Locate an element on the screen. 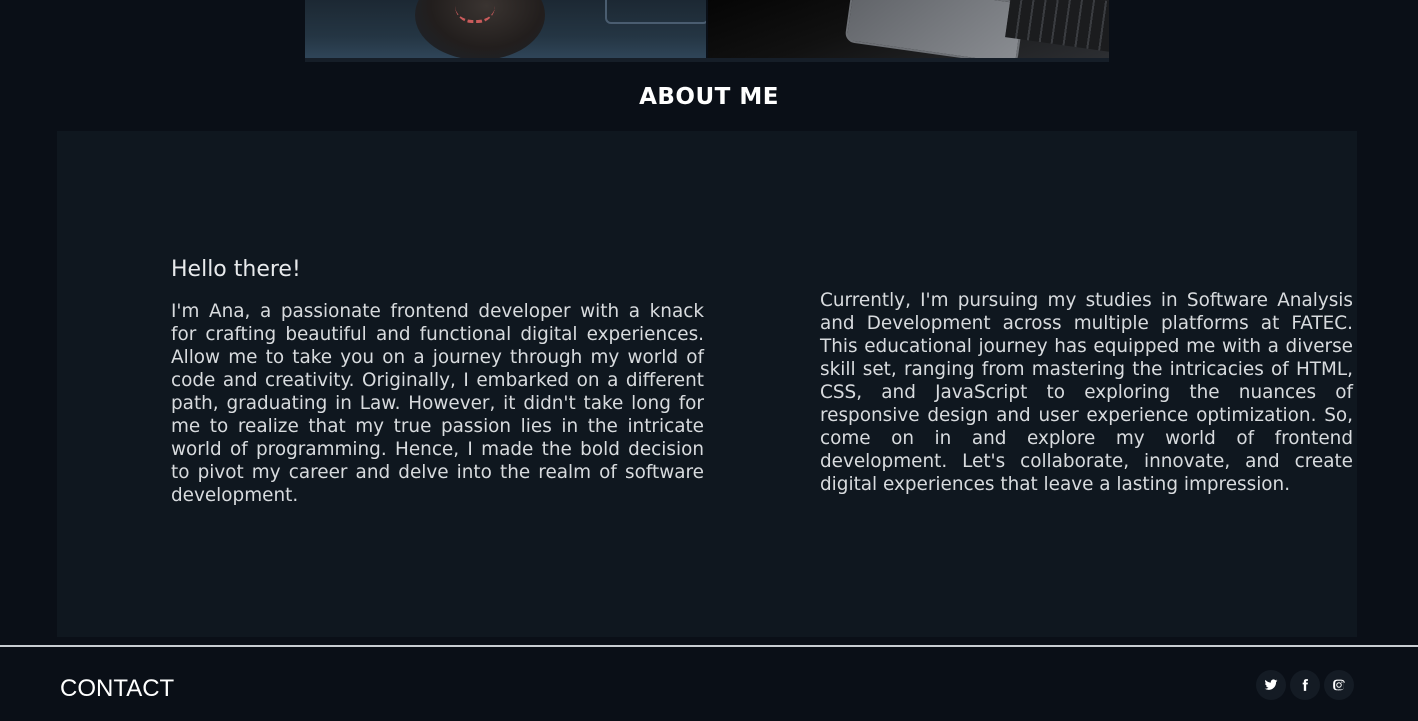 The image size is (1418, 721). hero-image-strip is located at coordinates (707, 30).